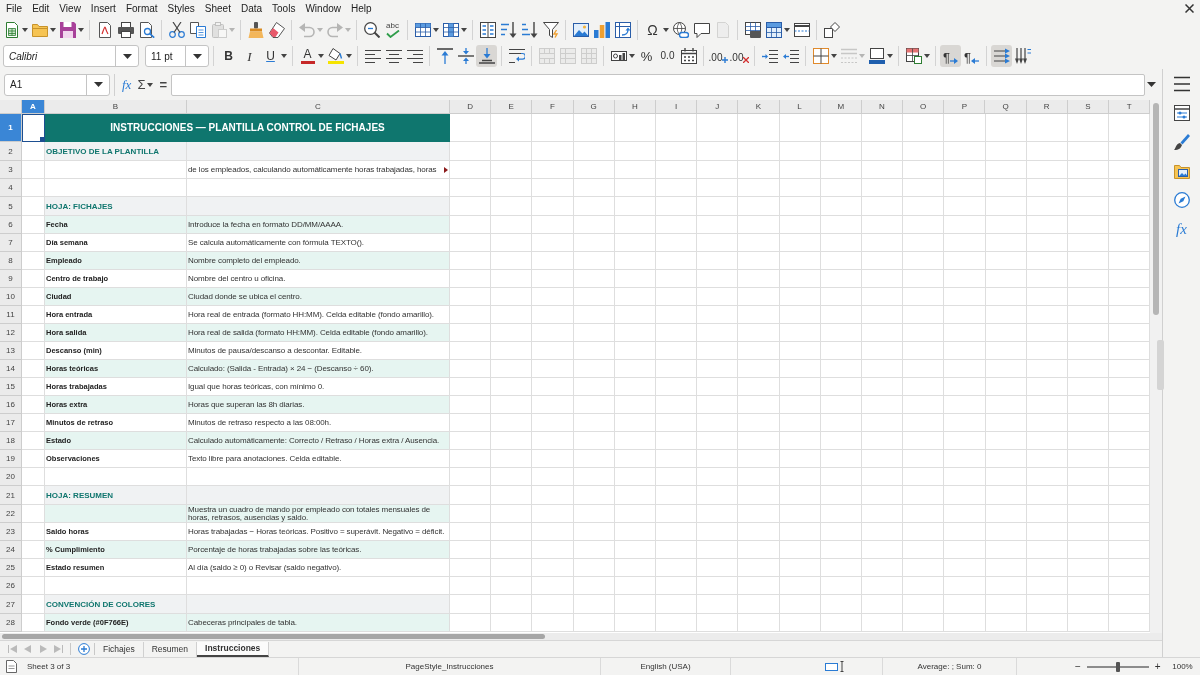 This screenshot has width=1200, height=675. I want to click on row-header: 11, so click(11, 315).